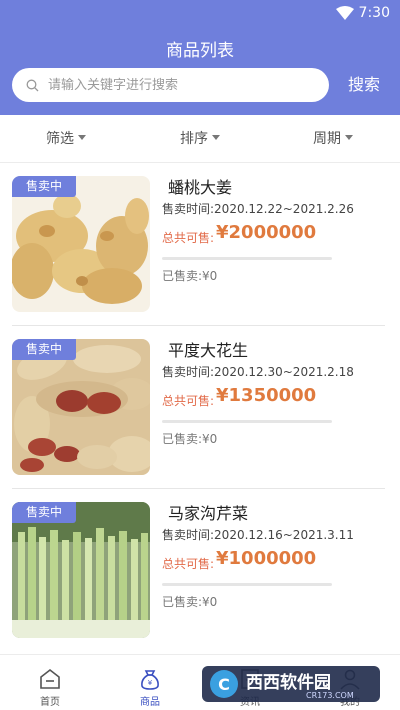  Describe the element at coordinates (200, 13) in the screenshot. I see `status-bar: 7:30` at that location.